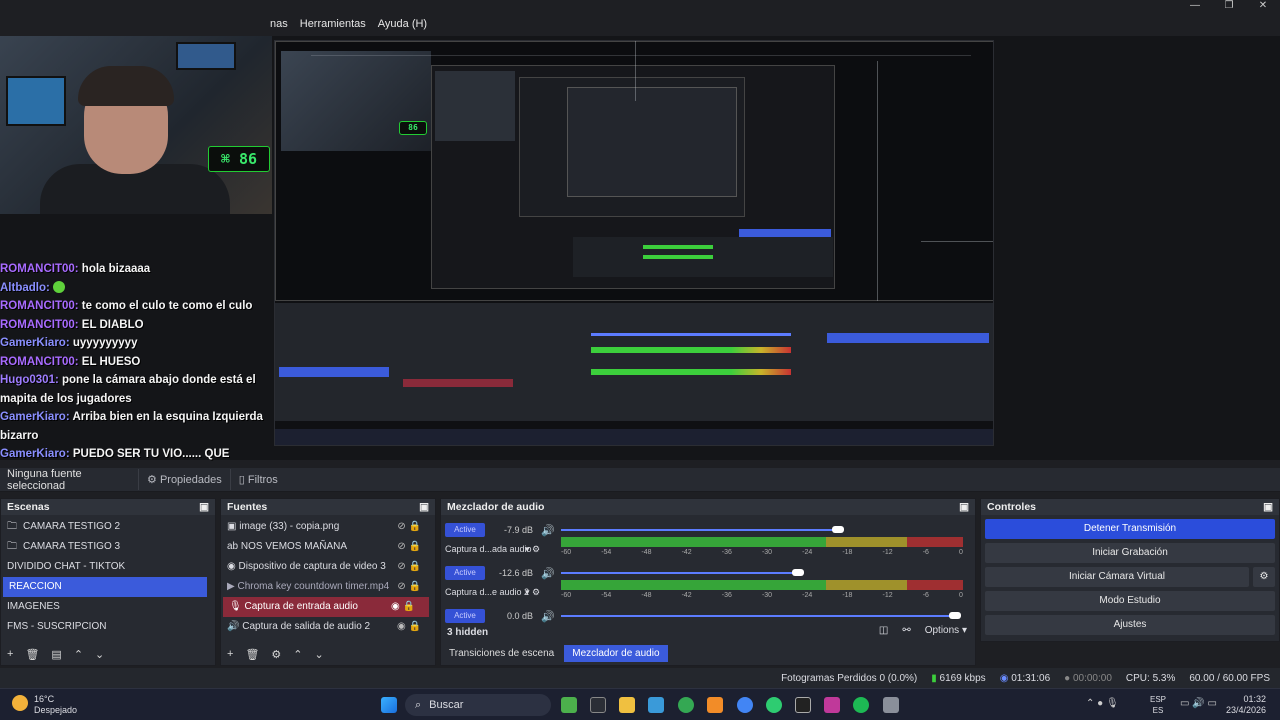 The image size is (1280, 720). Describe the element at coordinates (184, 479) in the screenshot. I see `properties-button: ⚙ Propiedades` at that location.